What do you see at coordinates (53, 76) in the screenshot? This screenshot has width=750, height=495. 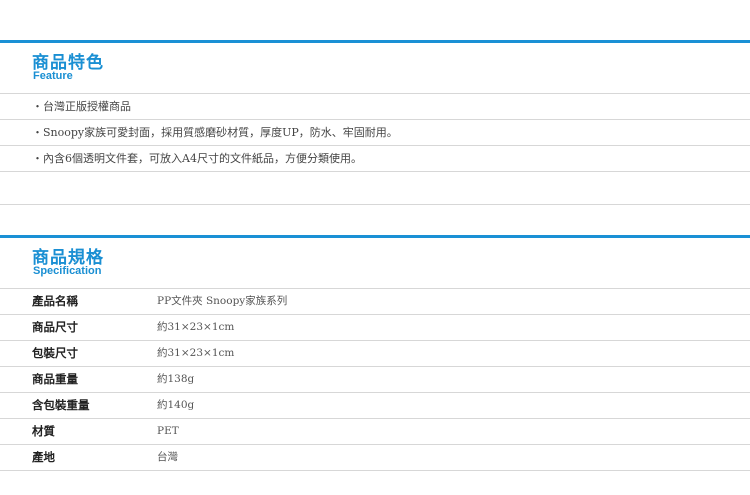 I see `feature-subtitle: Feature` at bounding box center [53, 76].